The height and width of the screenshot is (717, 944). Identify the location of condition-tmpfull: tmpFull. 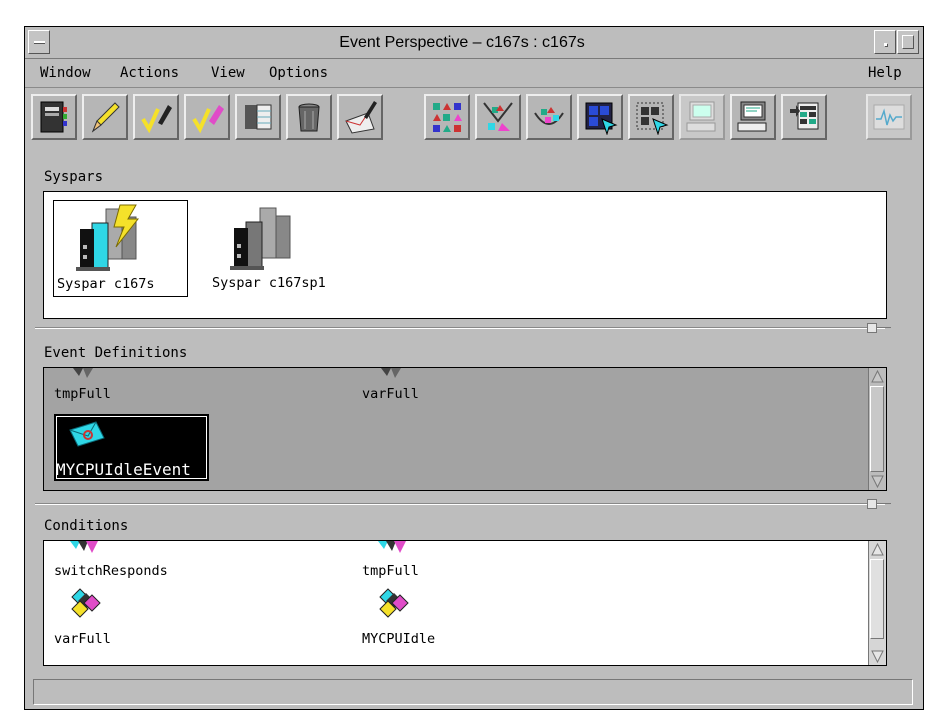
(442, 562).